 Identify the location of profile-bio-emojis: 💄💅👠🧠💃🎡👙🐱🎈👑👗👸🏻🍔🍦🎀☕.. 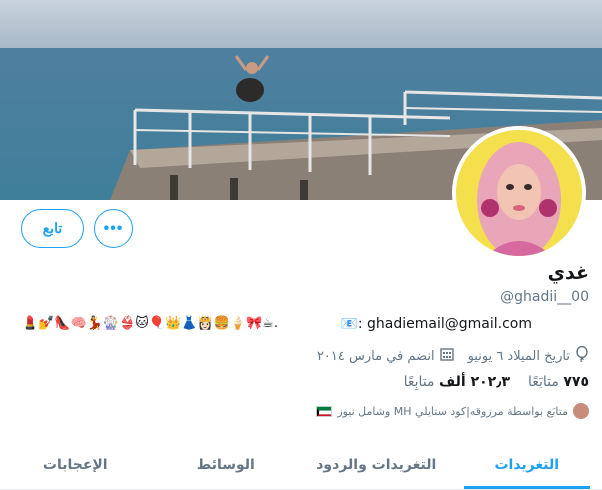
(150, 323).